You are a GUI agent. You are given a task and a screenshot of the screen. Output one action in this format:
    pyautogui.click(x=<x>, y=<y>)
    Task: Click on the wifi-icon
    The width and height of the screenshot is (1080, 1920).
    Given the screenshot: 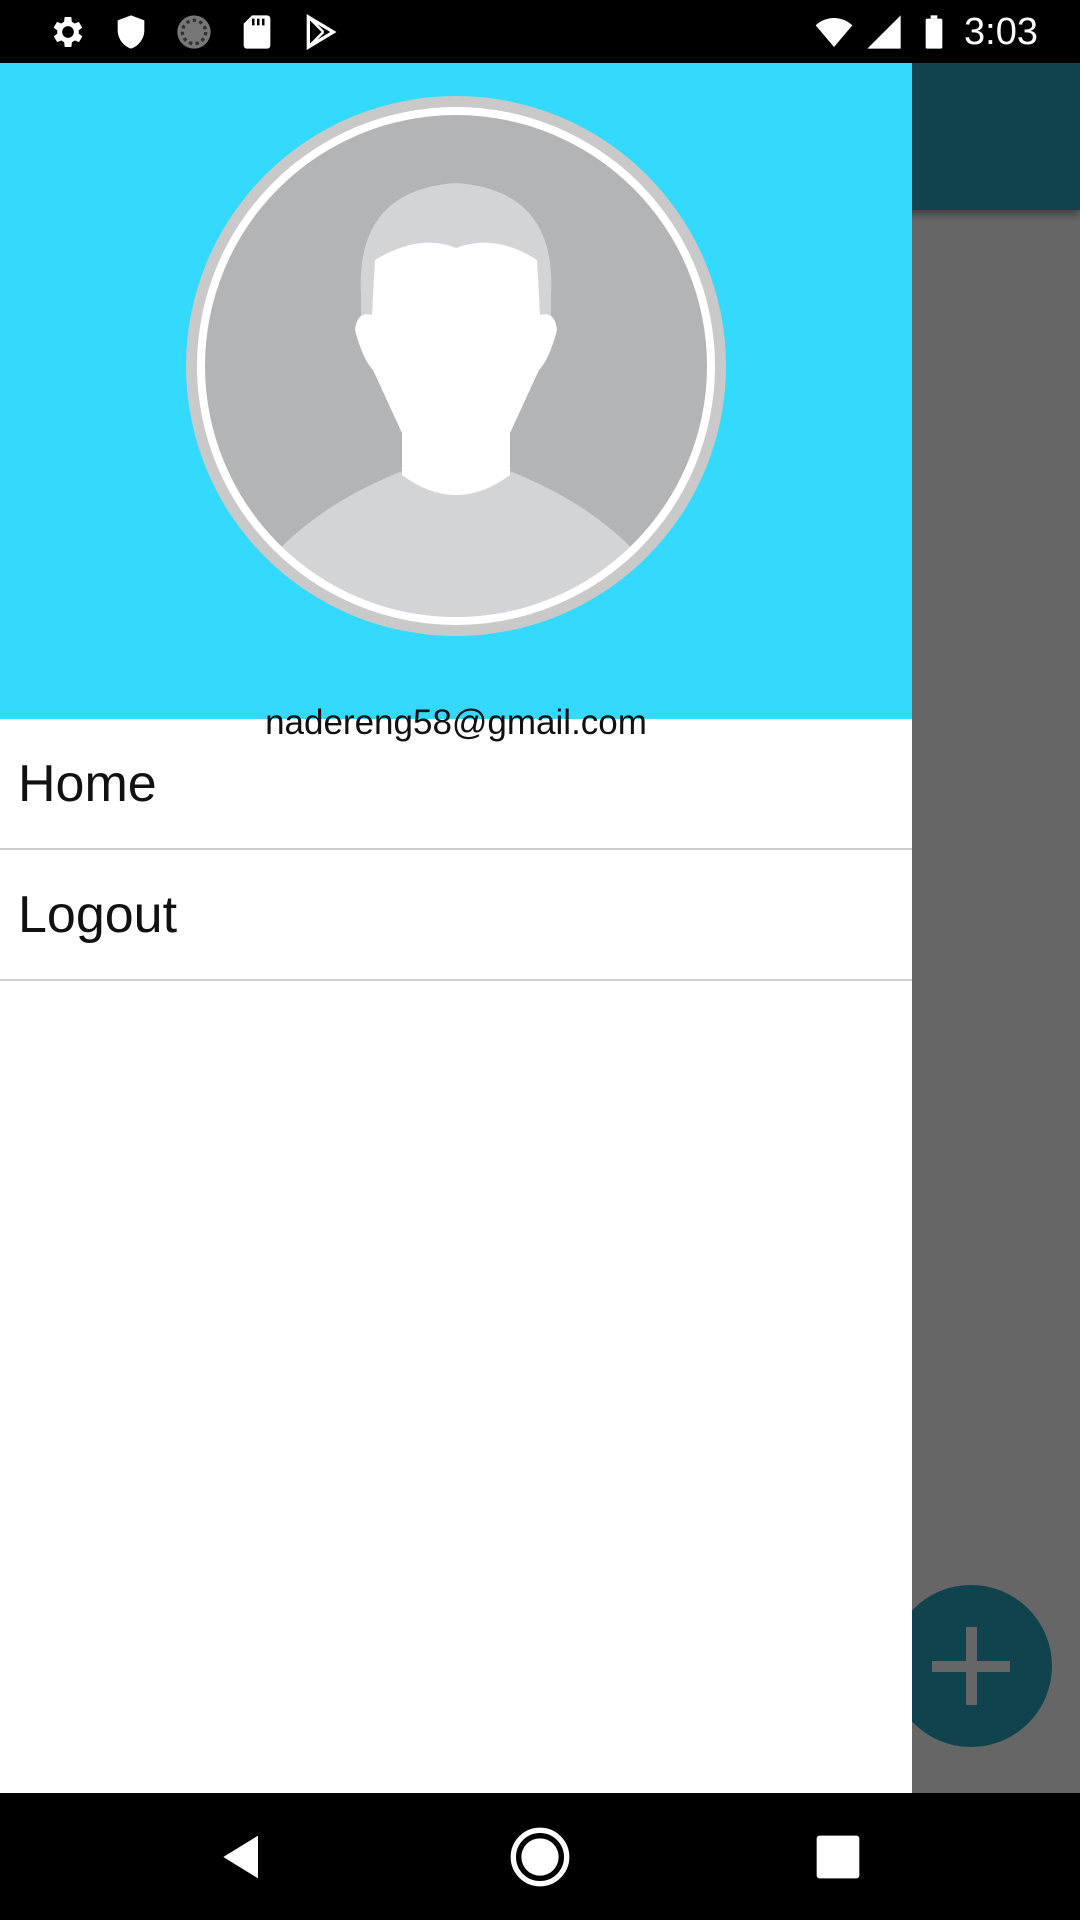 What is the action you would take?
    pyautogui.click(x=834, y=32)
    